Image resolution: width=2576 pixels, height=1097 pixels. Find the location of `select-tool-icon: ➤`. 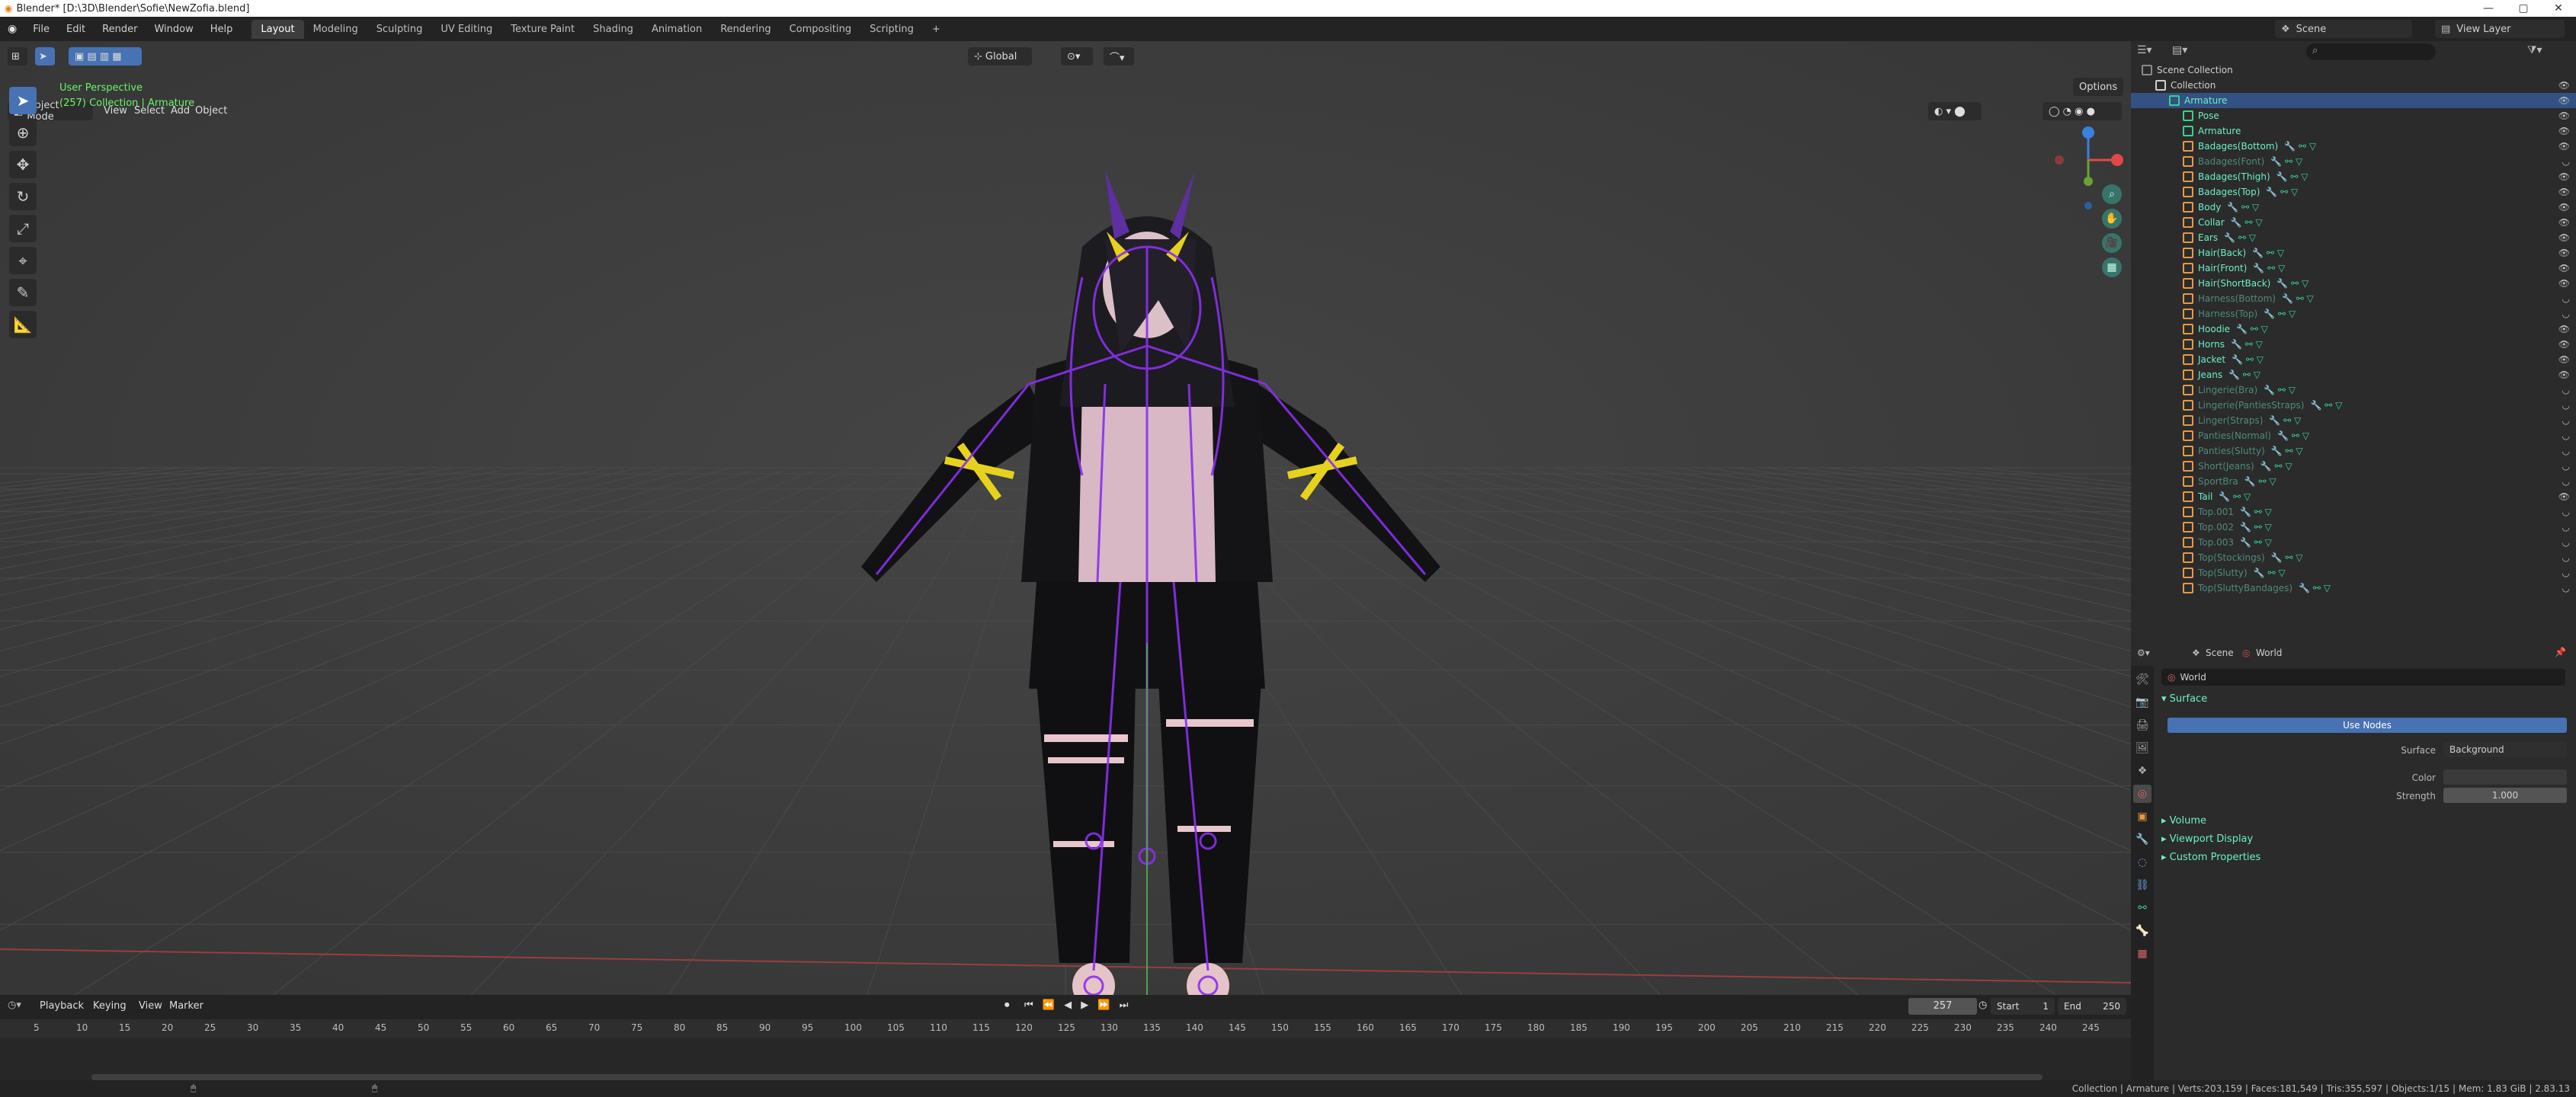

select-tool-icon: ➤ is located at coordinates (45, 56).